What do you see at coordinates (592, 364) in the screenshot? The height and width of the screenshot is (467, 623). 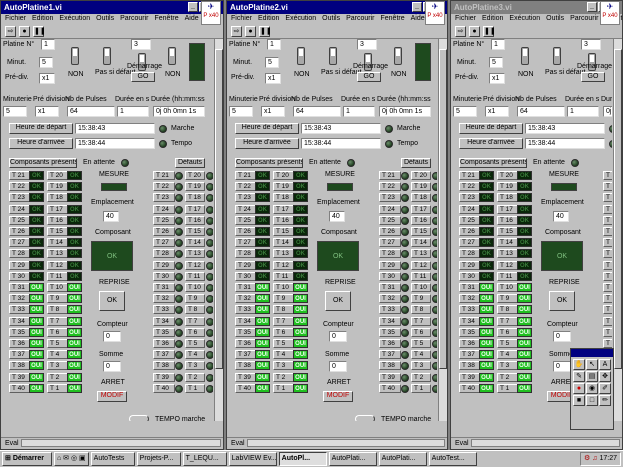 I see `arrow-tool-icon: ↖` at bounding box center [592, 364].